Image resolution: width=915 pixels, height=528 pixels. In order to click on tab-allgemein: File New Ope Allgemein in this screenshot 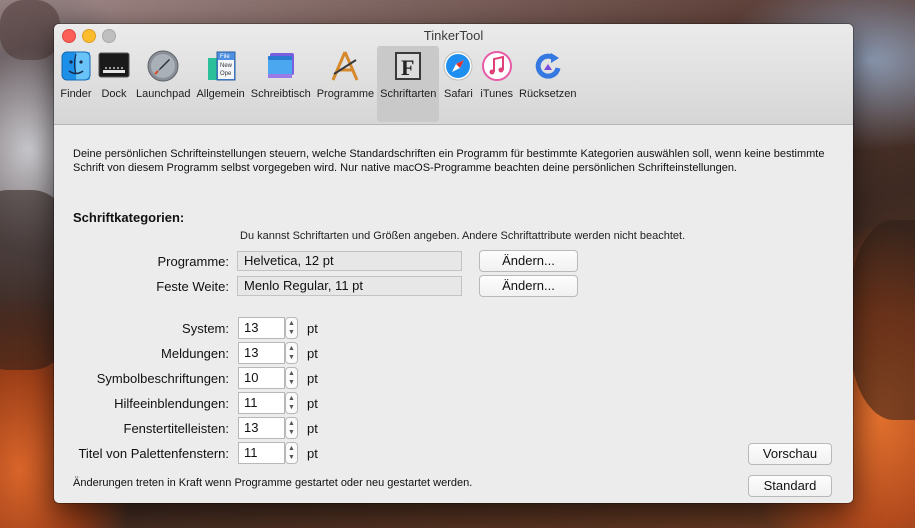, I will do `click(220, 84)`.